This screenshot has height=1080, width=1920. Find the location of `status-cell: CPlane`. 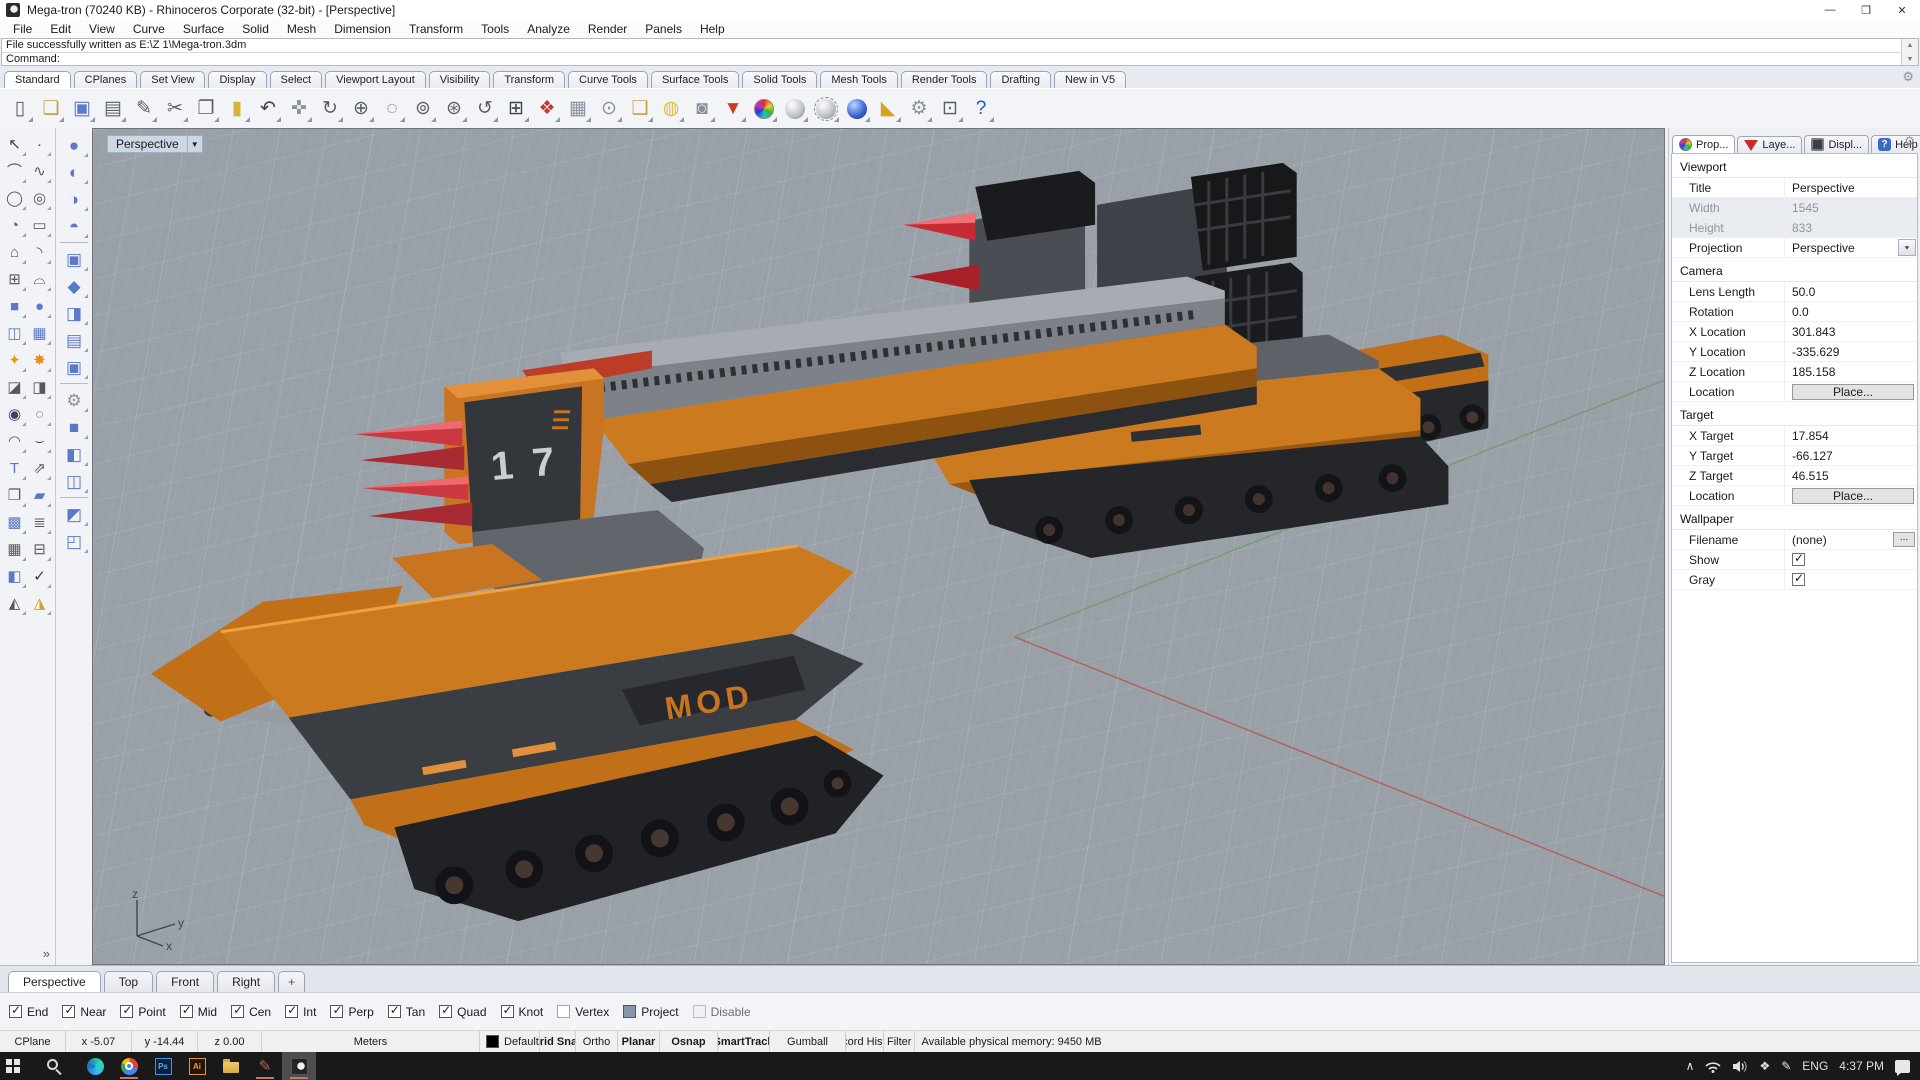

status-cell: CPlane is located at coordinates (33, 1041).